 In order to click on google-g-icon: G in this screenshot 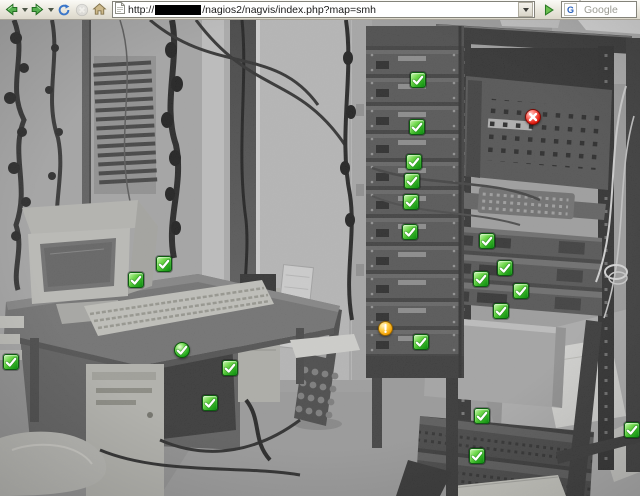, I will do `click(570, 9)`.